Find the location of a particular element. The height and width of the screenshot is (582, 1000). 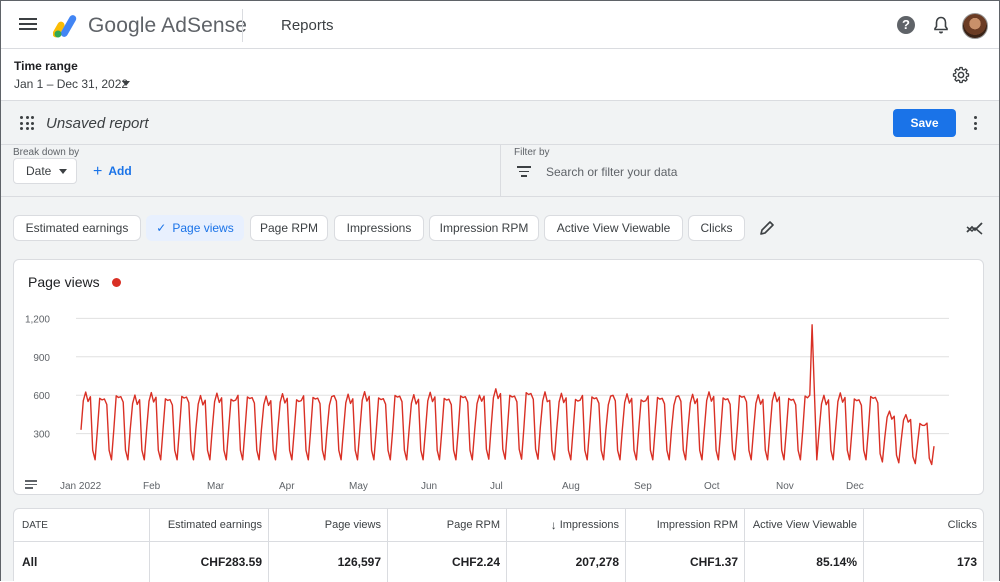

y-tick-label: 900 is located at coordinates (41, 358).